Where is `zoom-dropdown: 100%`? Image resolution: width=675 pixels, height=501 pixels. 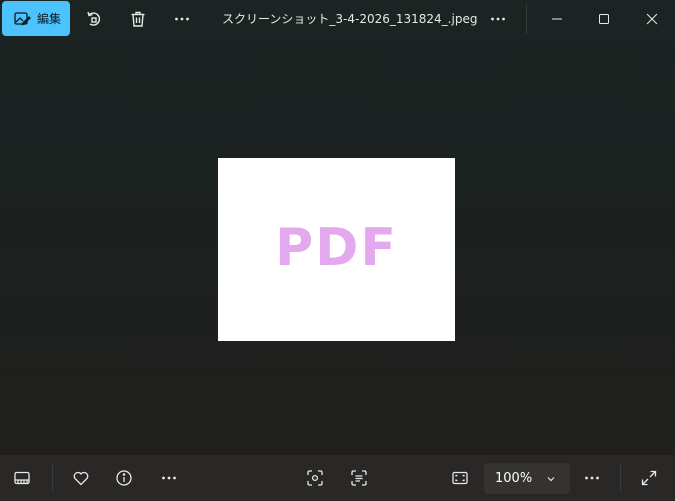
zoom-dropdown: 100% is located at coordinates (527, 478).